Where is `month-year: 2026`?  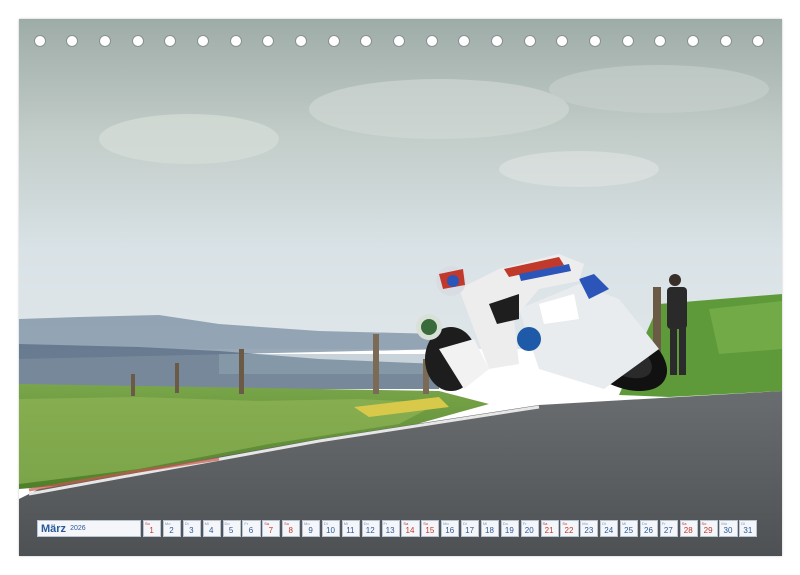
month-year: 2026 is located at coordinates (78, 528).